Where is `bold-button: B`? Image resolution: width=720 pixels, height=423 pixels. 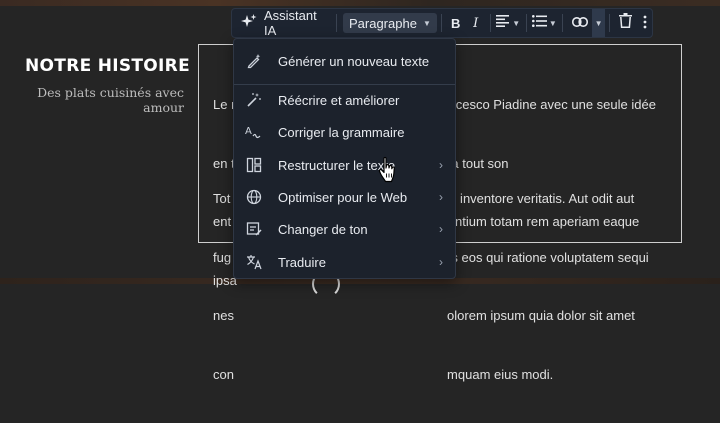 bold-button: B is located at coordinates (456, 23).